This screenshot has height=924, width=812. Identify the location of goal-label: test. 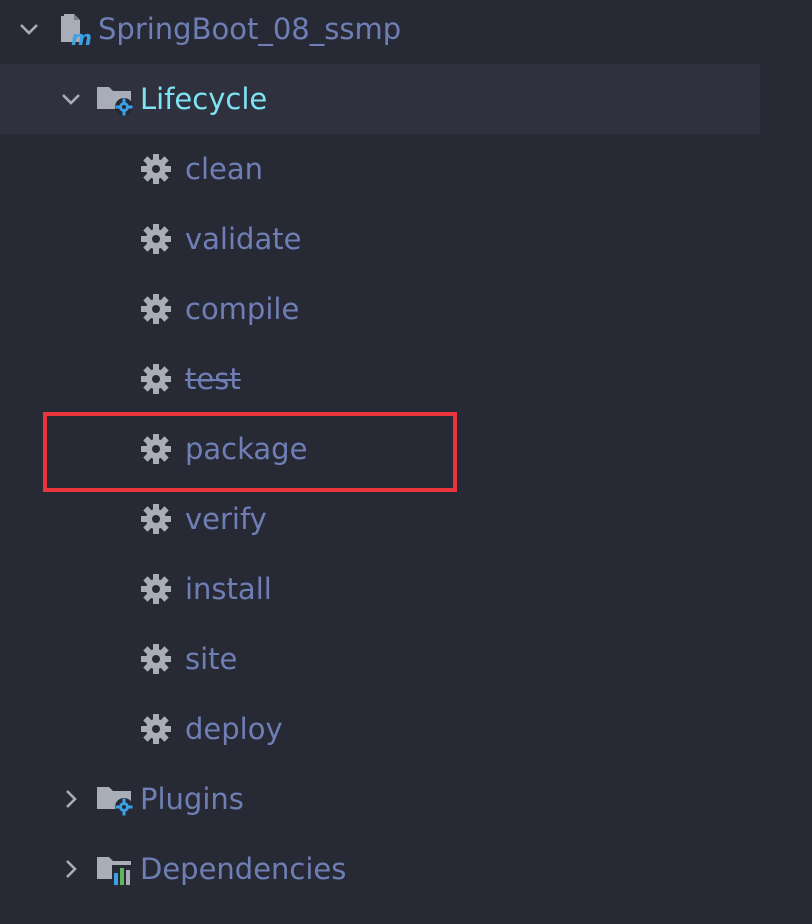
(213, 378).